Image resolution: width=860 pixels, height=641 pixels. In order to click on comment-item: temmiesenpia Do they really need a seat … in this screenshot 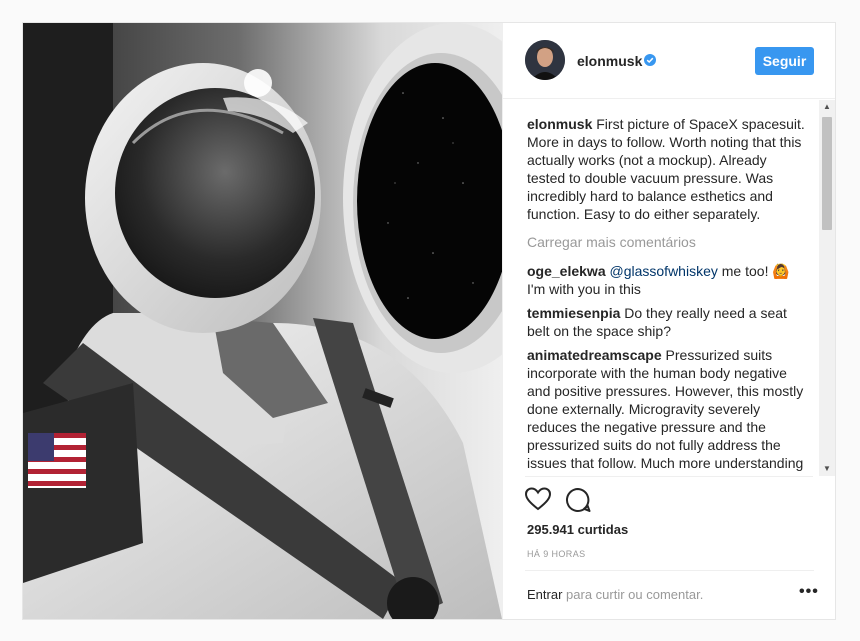, I will do `click(667, 322)`.